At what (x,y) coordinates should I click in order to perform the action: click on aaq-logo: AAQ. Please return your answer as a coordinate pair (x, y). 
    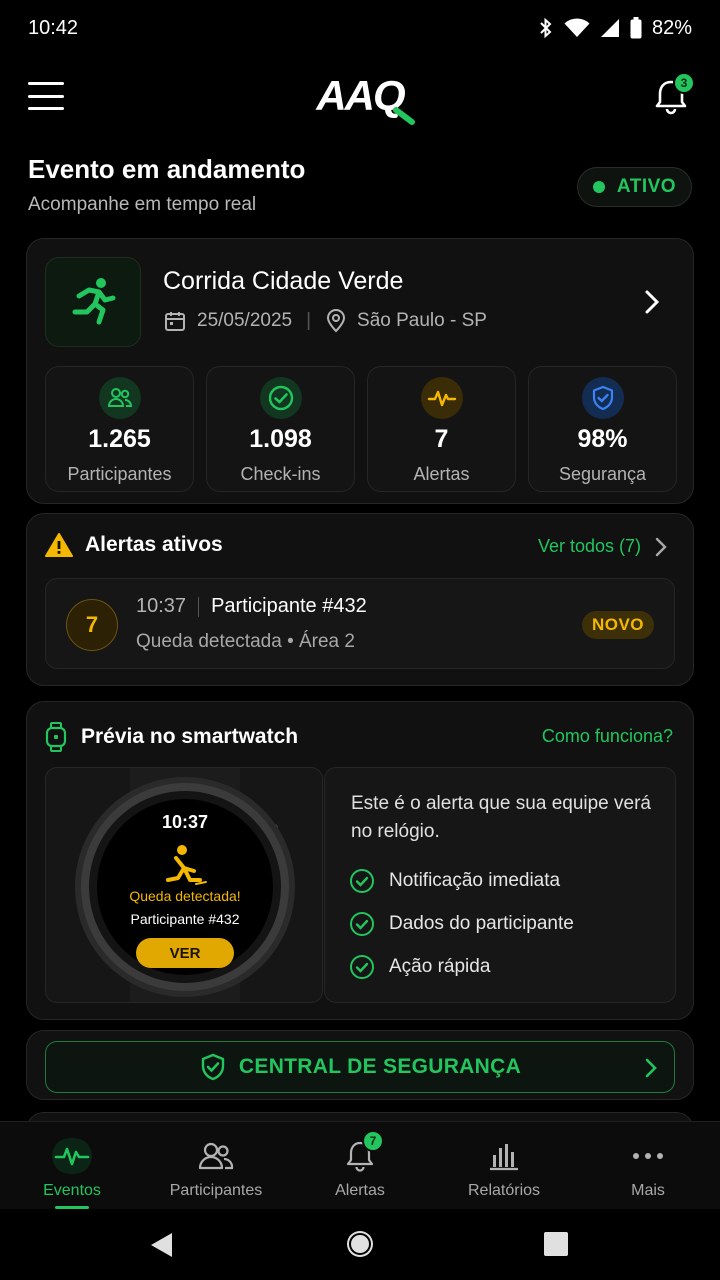
    Looking at the image, I should click on (365, 98).